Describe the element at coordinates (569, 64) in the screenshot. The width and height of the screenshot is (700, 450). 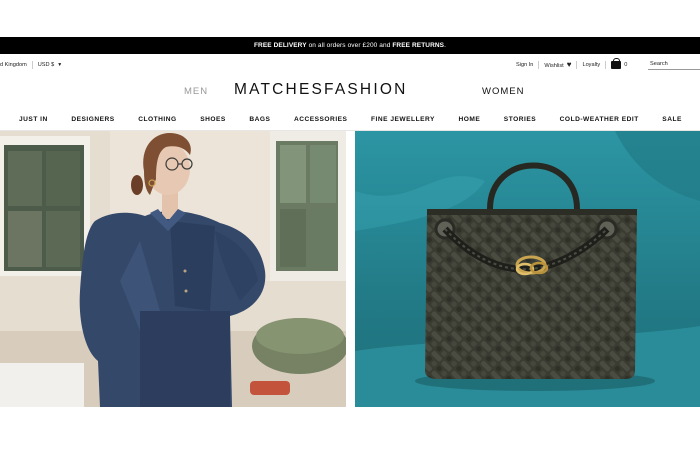
I see `heart-icon: ♥` at that location.